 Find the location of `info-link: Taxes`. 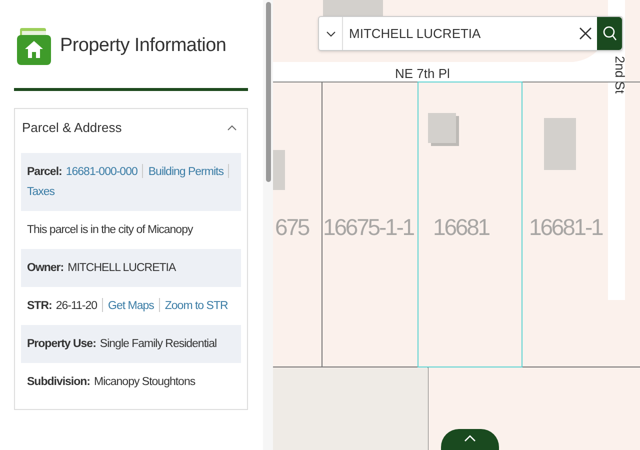

info-link: Taxes is located at coordinates (41, 192).